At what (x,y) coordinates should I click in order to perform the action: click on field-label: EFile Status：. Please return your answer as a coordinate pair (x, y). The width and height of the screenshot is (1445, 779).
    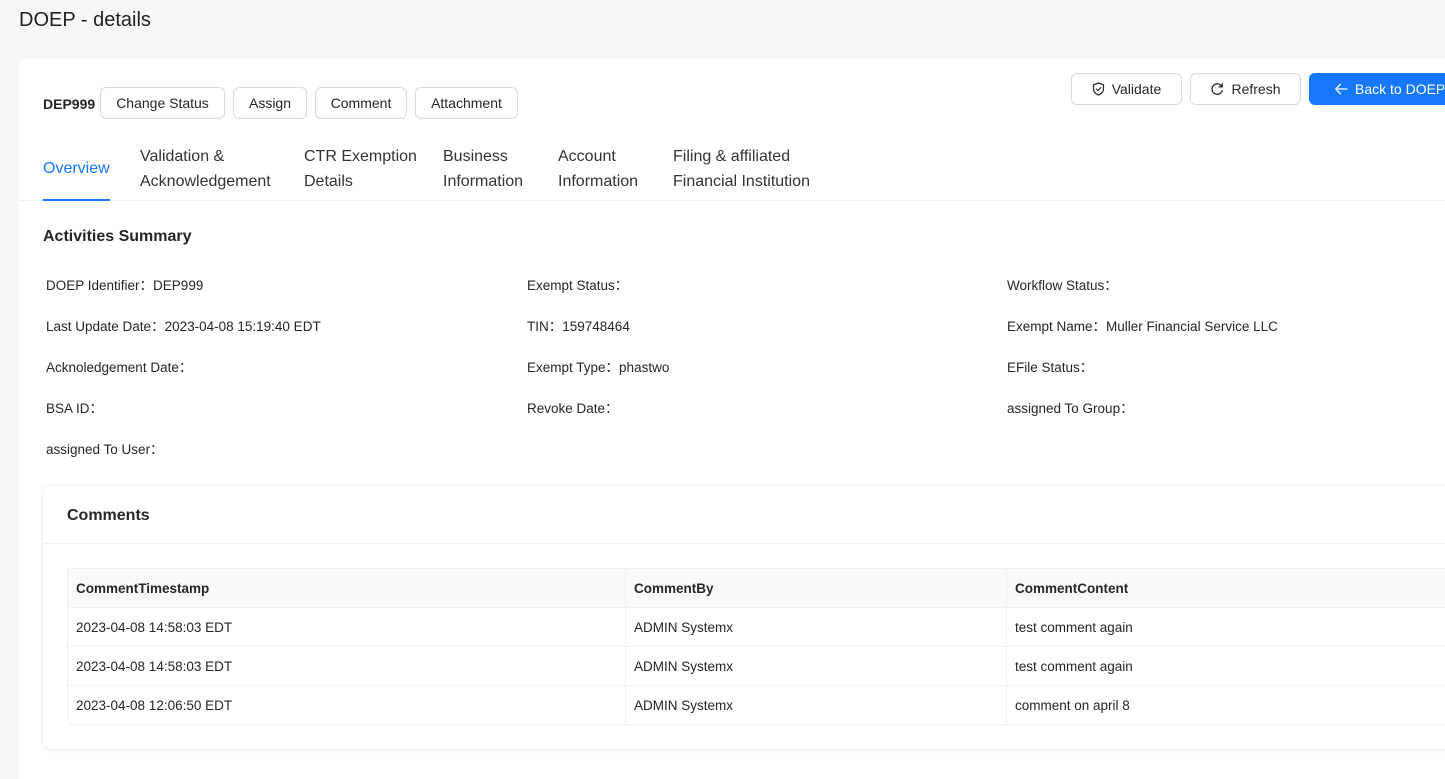
    Looking at the image, I should click on (1050, 367).